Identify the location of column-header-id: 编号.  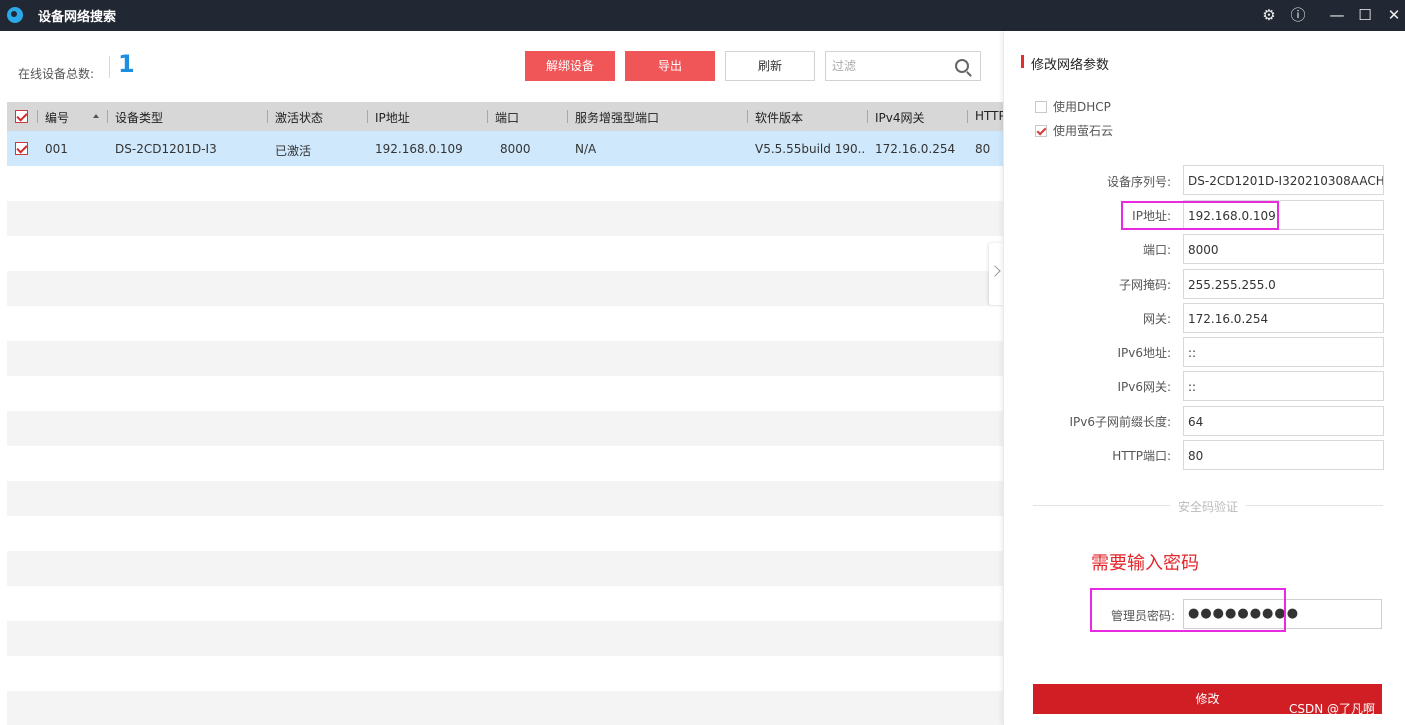
(57, 117).